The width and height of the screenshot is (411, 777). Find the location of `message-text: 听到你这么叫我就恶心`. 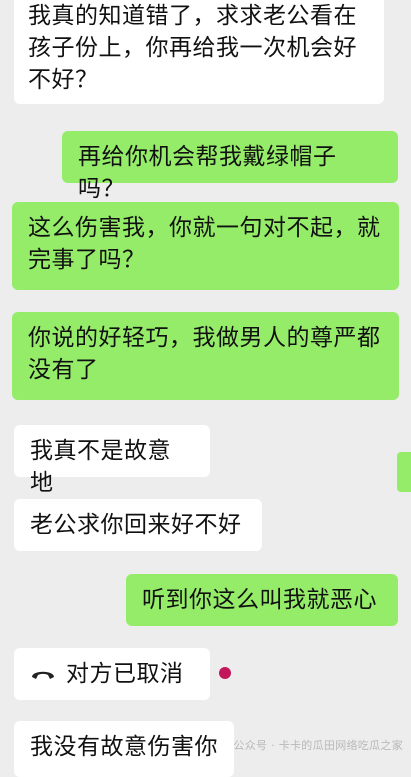

message-text: 听到你这么叫我就恶心 is located at coordinates (259, 600).